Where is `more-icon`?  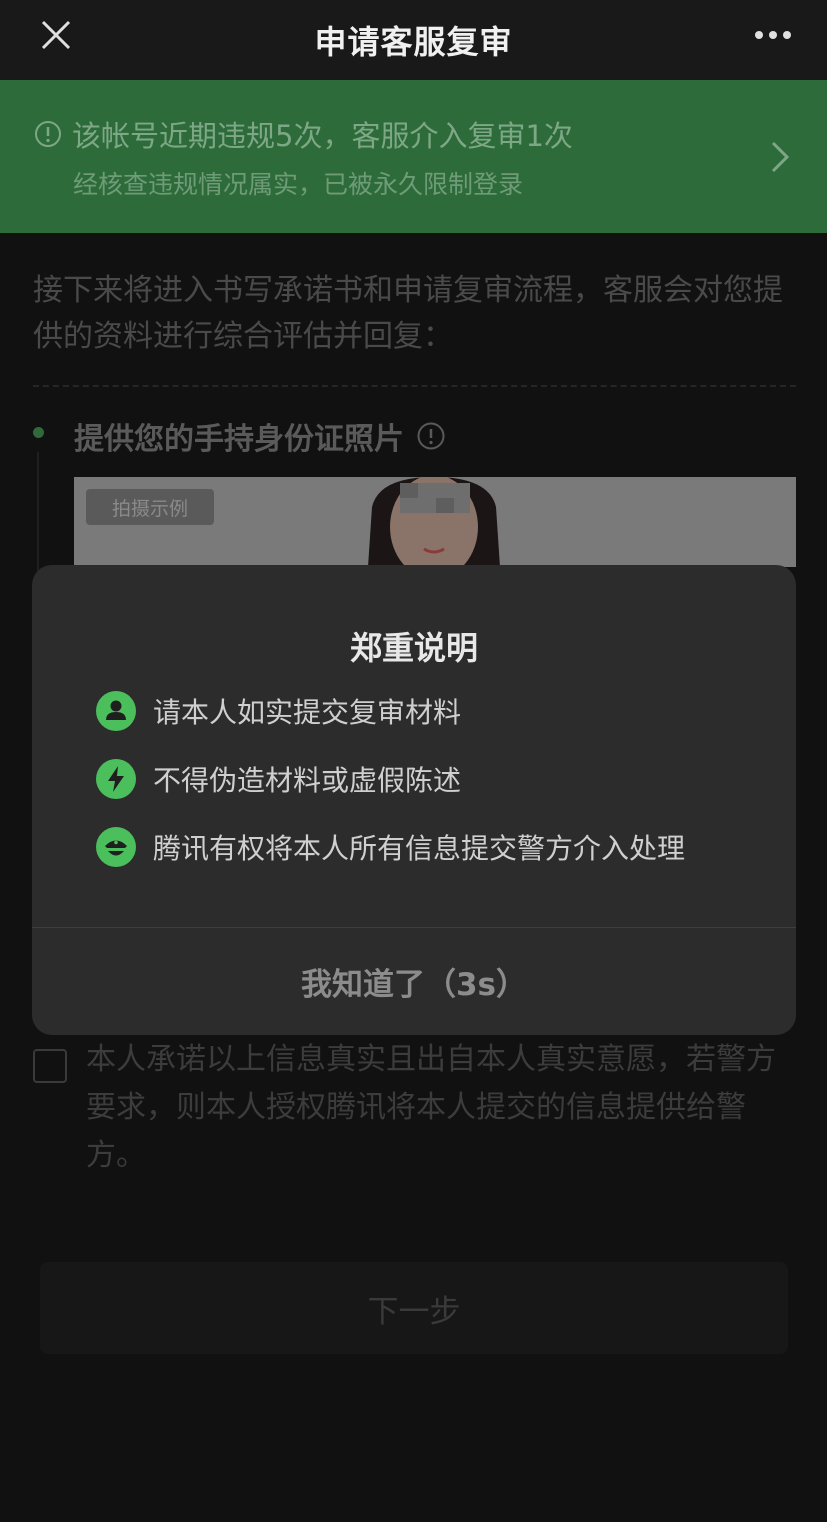
more-icon is located at coordinates (773, 35).